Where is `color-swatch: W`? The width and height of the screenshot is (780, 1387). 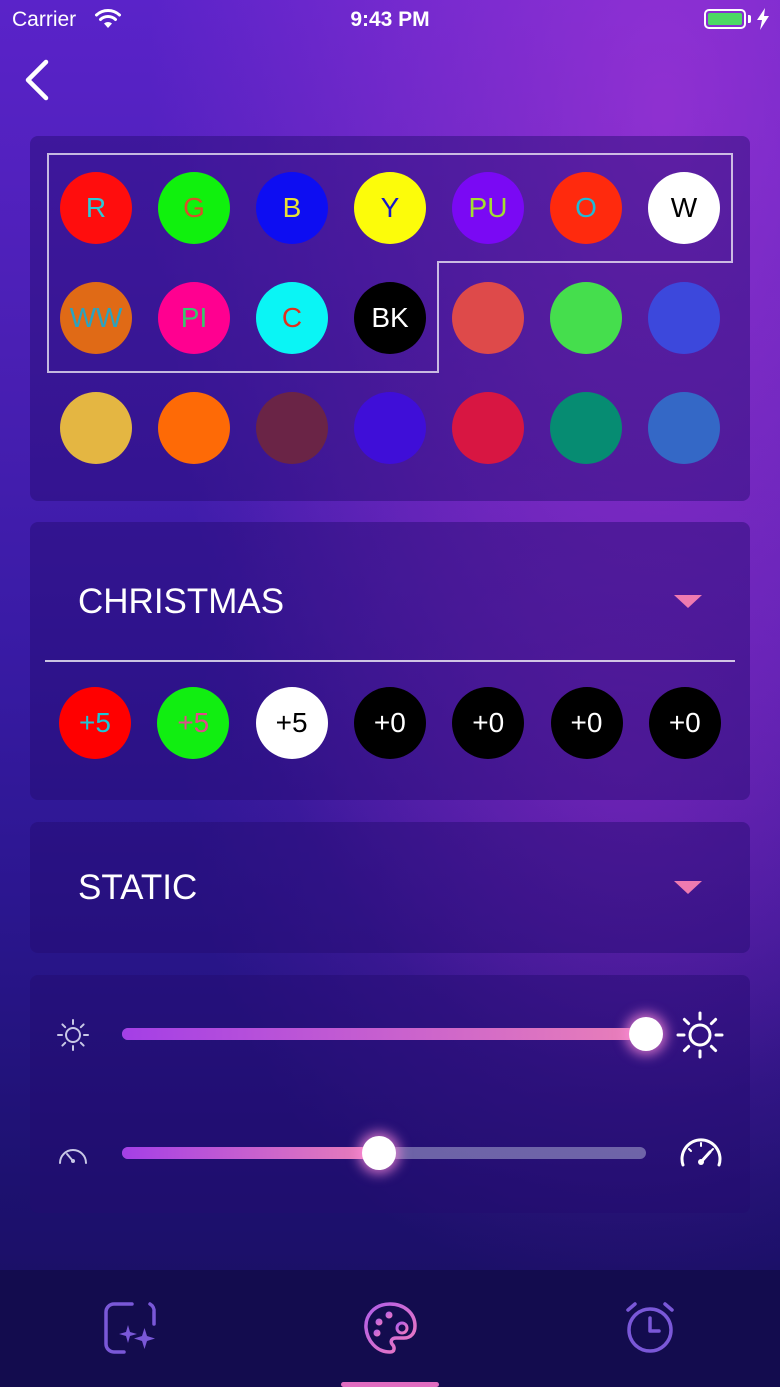 color-swatch: W is located at coordinates (684, 208).